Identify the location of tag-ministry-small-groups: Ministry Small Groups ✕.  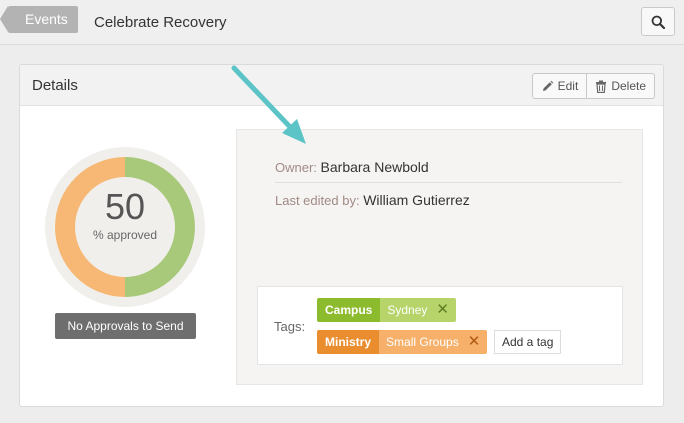
(402, 342).